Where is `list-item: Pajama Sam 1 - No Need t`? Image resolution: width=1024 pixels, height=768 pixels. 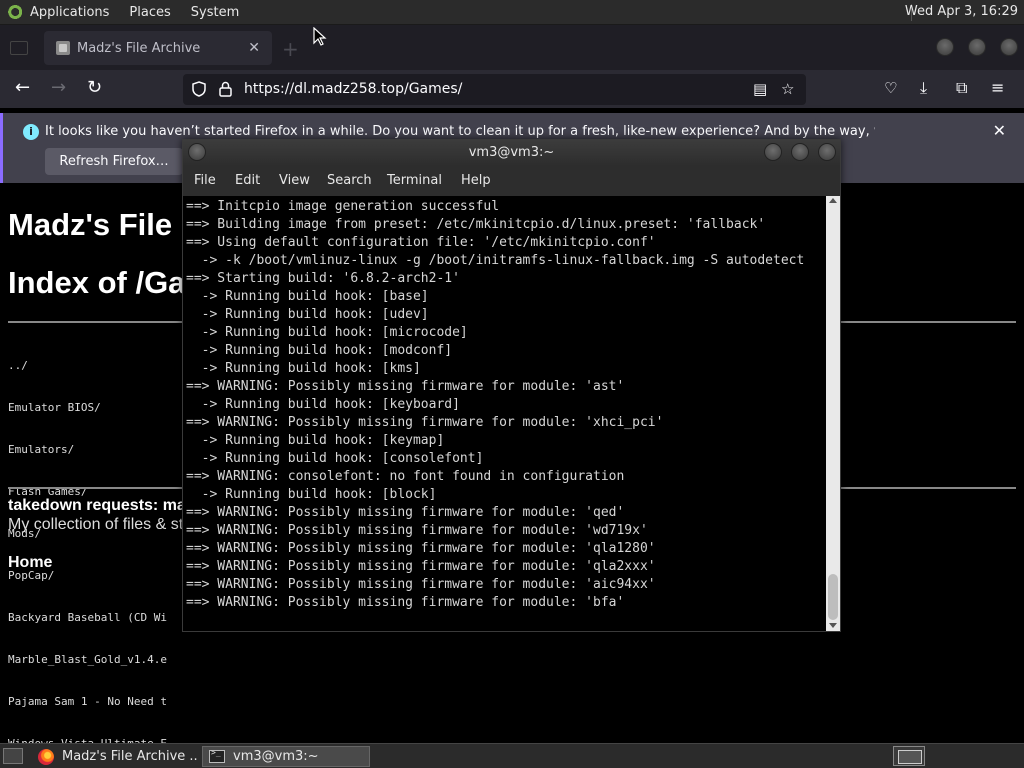
list-item: Pajama Sam 1 - No Need t is located at coordinates (87, 702).